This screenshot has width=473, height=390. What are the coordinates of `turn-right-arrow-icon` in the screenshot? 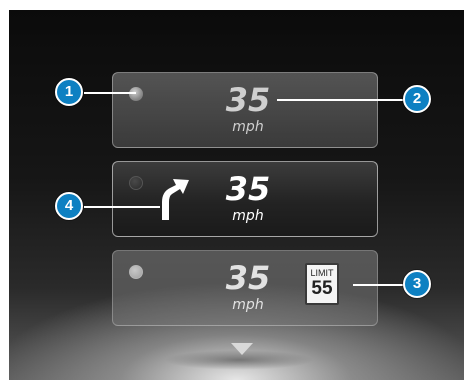 It's located at (175, 199).